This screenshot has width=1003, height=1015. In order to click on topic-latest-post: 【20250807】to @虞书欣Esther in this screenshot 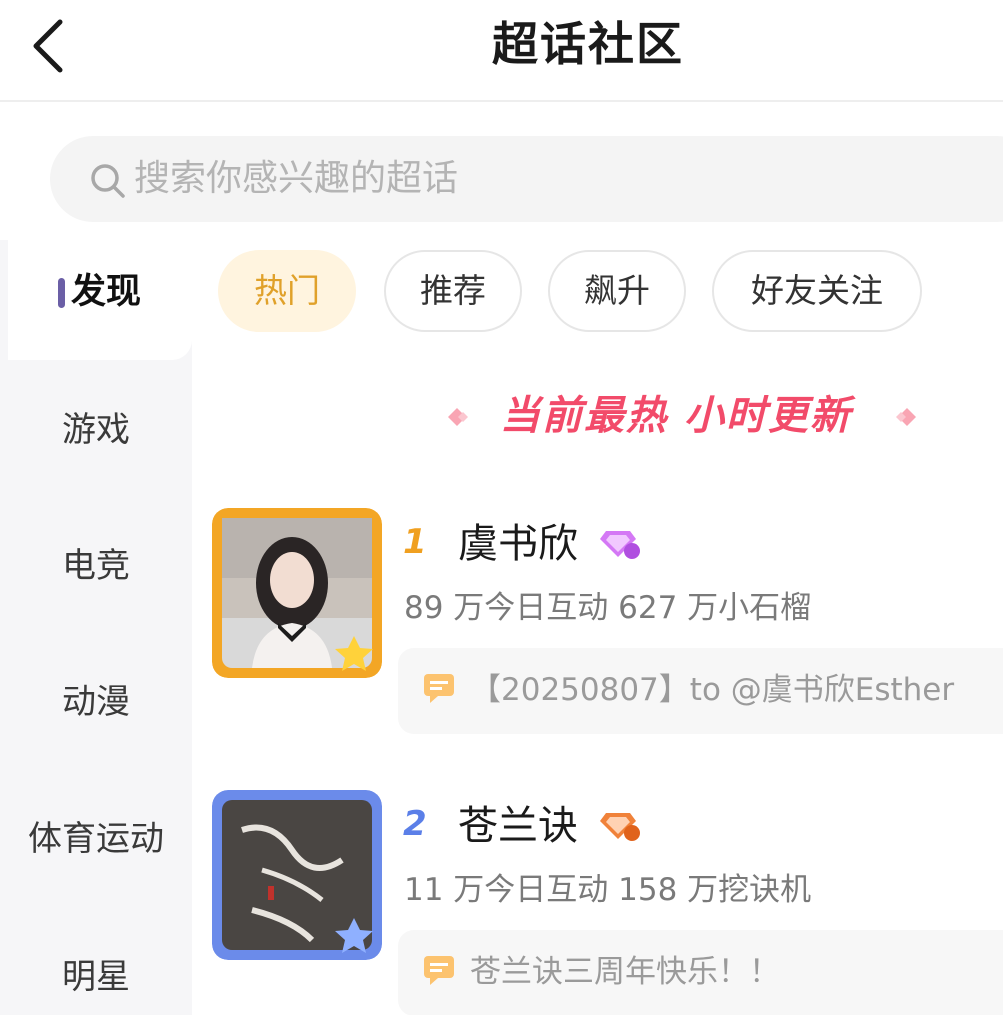, I will do `click(700, 691)`.